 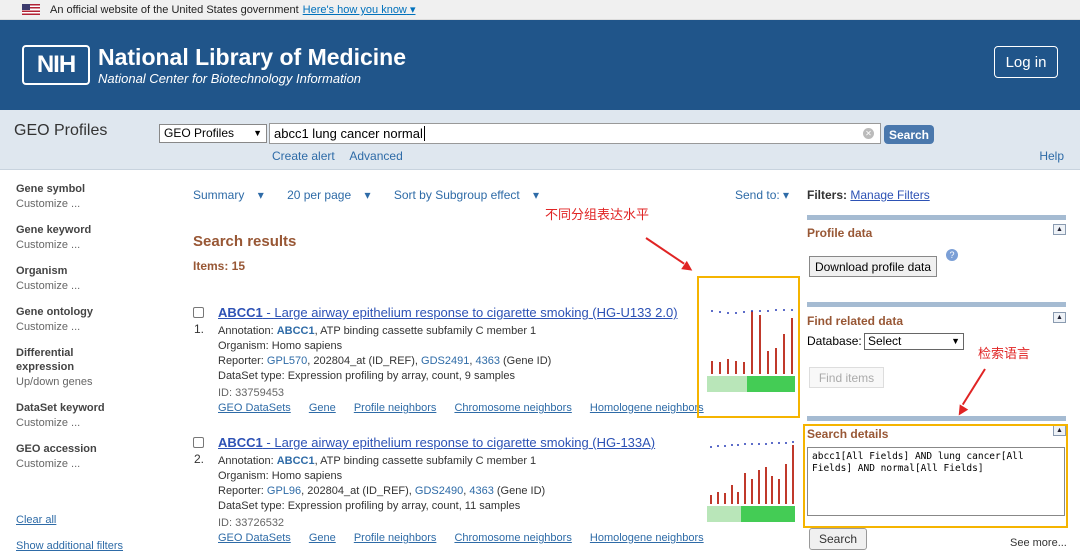 What do you see at coordinates (868, 133) in the screenshot?
I see `clear-search-icon: ✕` at bounding box center [868, 133].